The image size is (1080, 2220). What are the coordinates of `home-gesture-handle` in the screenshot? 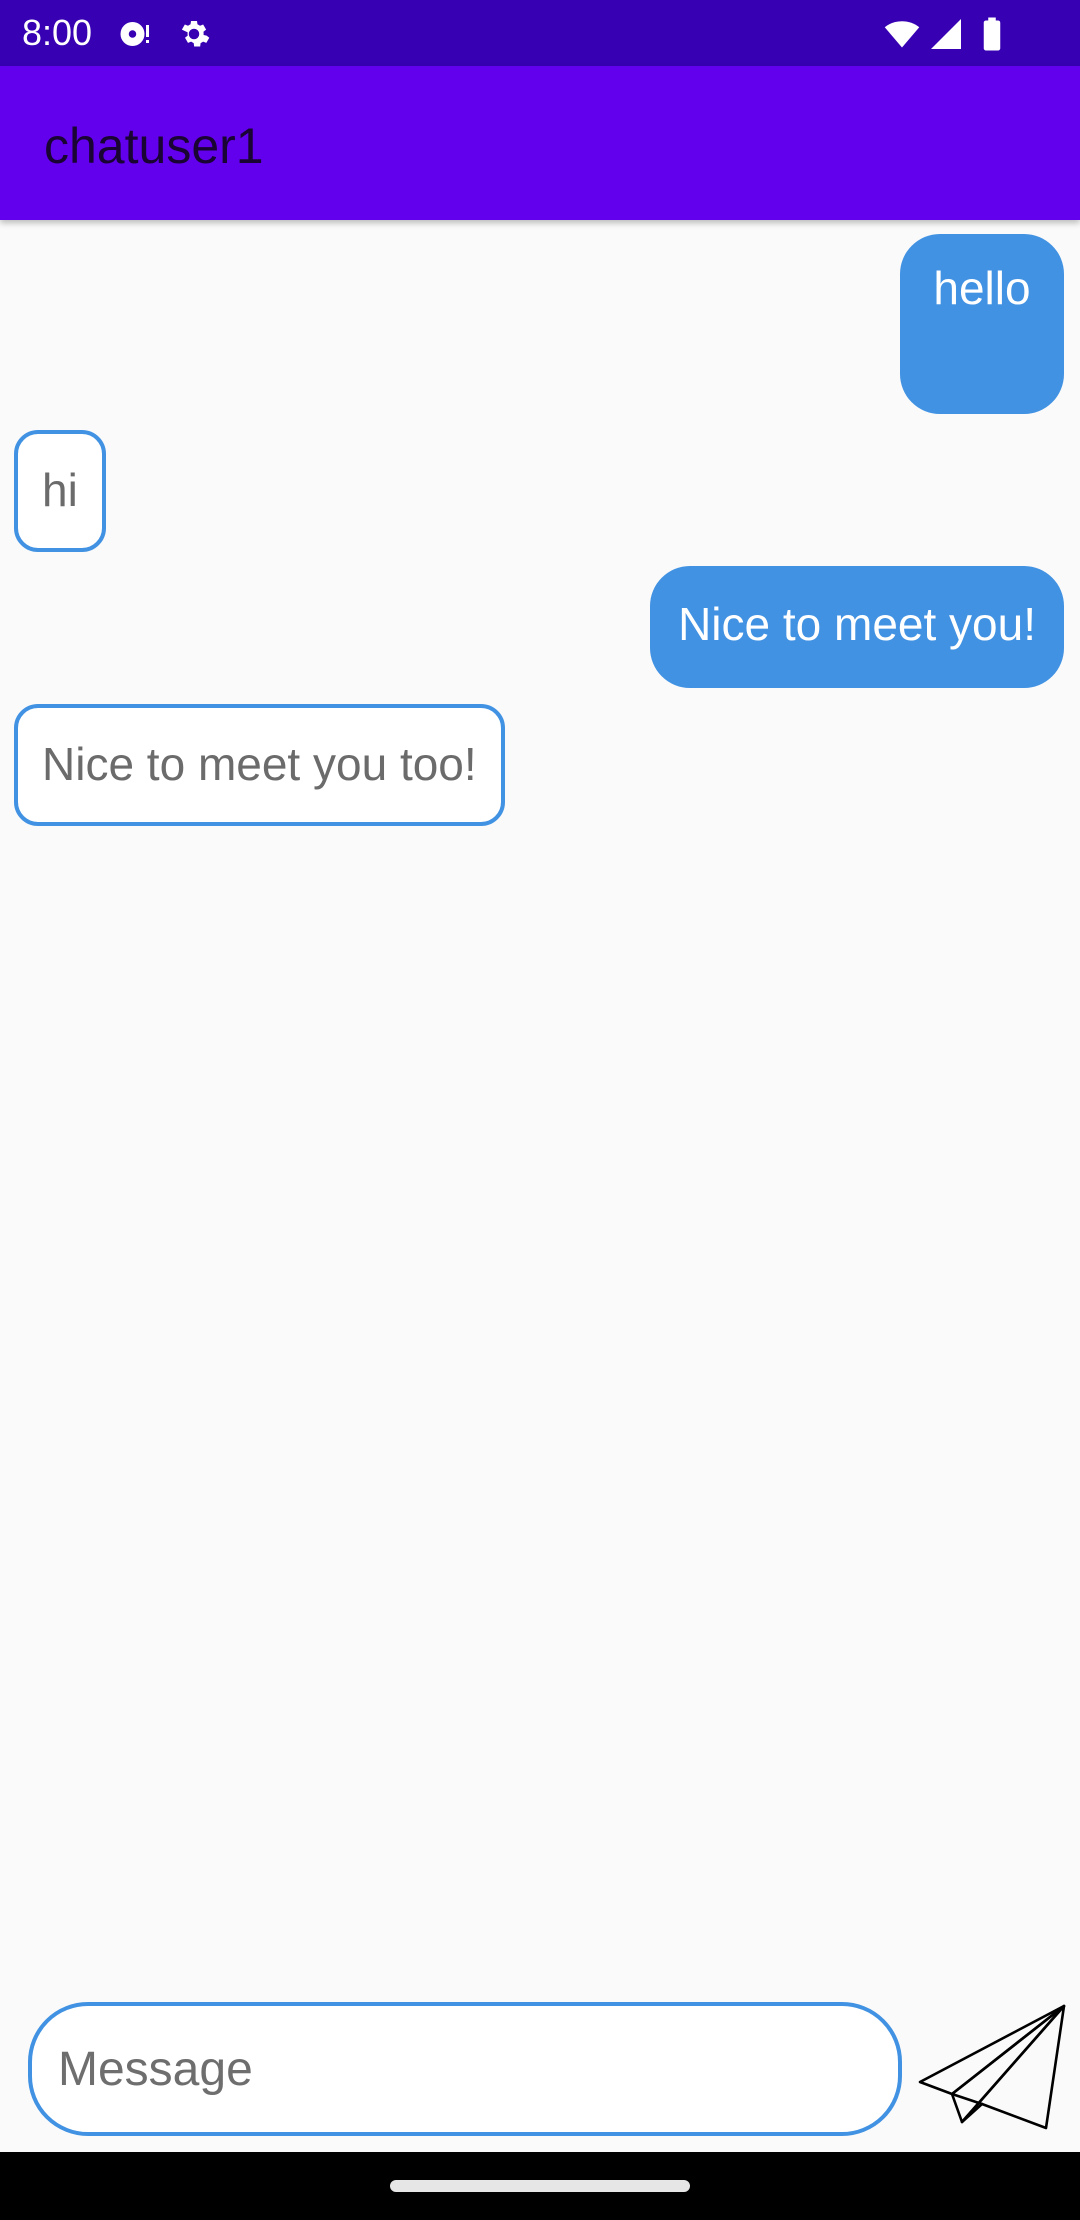 It's located at (540, 2186).